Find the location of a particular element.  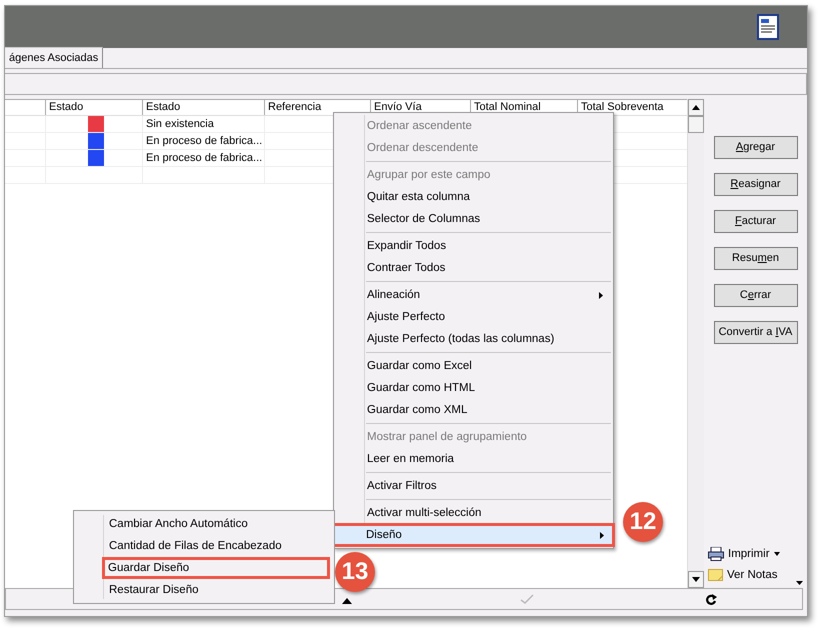

action-button: Resumen is located at coordinates (756, 258).